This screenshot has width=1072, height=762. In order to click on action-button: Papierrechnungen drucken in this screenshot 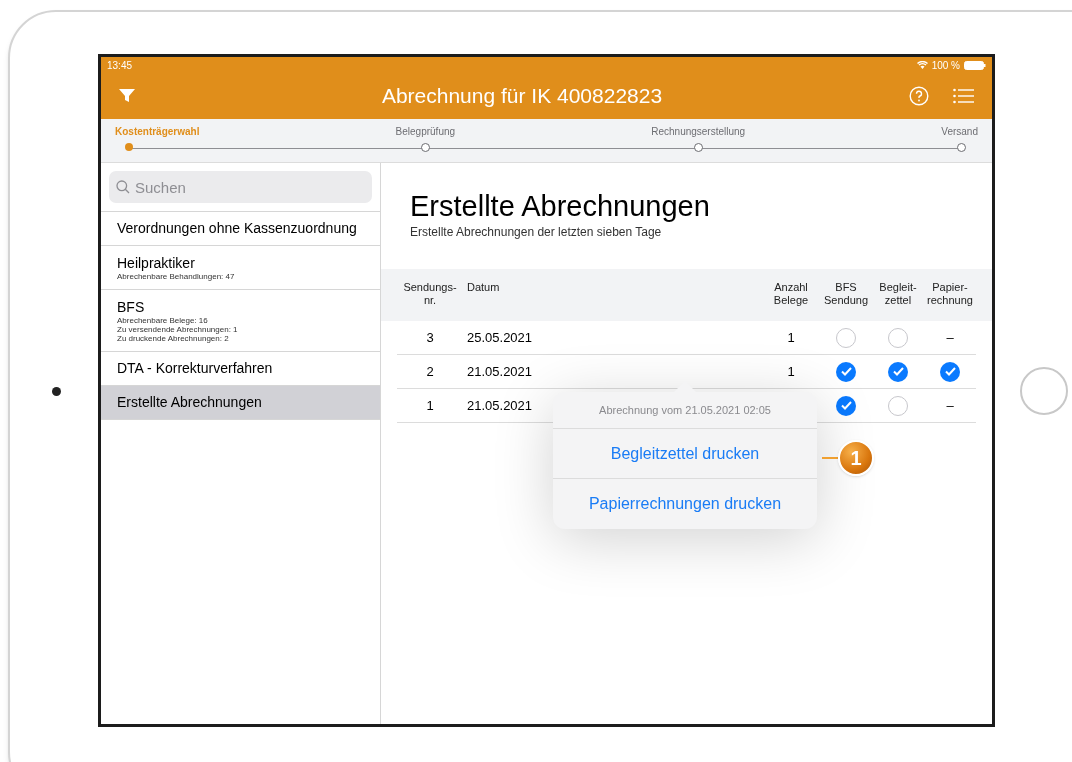, I will do `click(685, 504)`.